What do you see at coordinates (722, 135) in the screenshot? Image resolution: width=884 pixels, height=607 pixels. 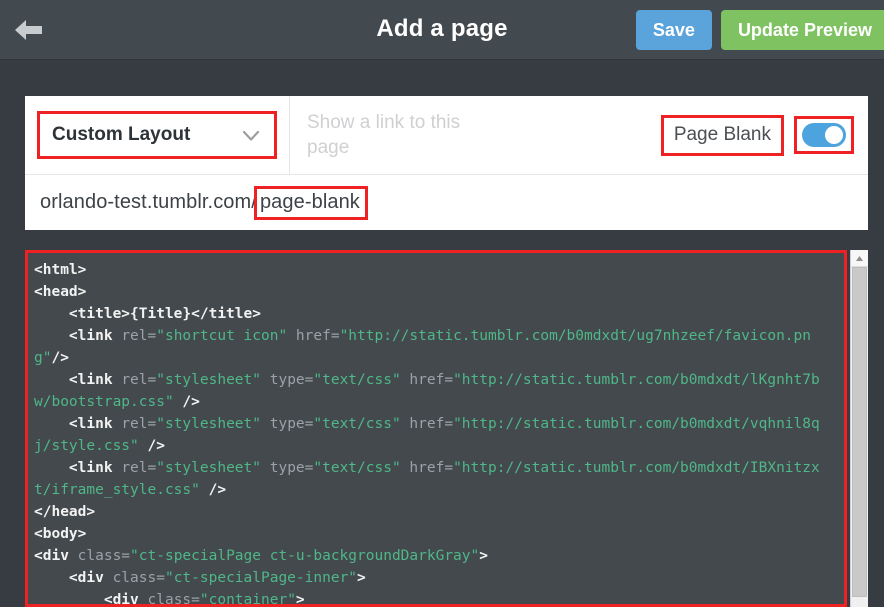 I see `page-blank-label: Page Blank` at bounding box center [722, 135].